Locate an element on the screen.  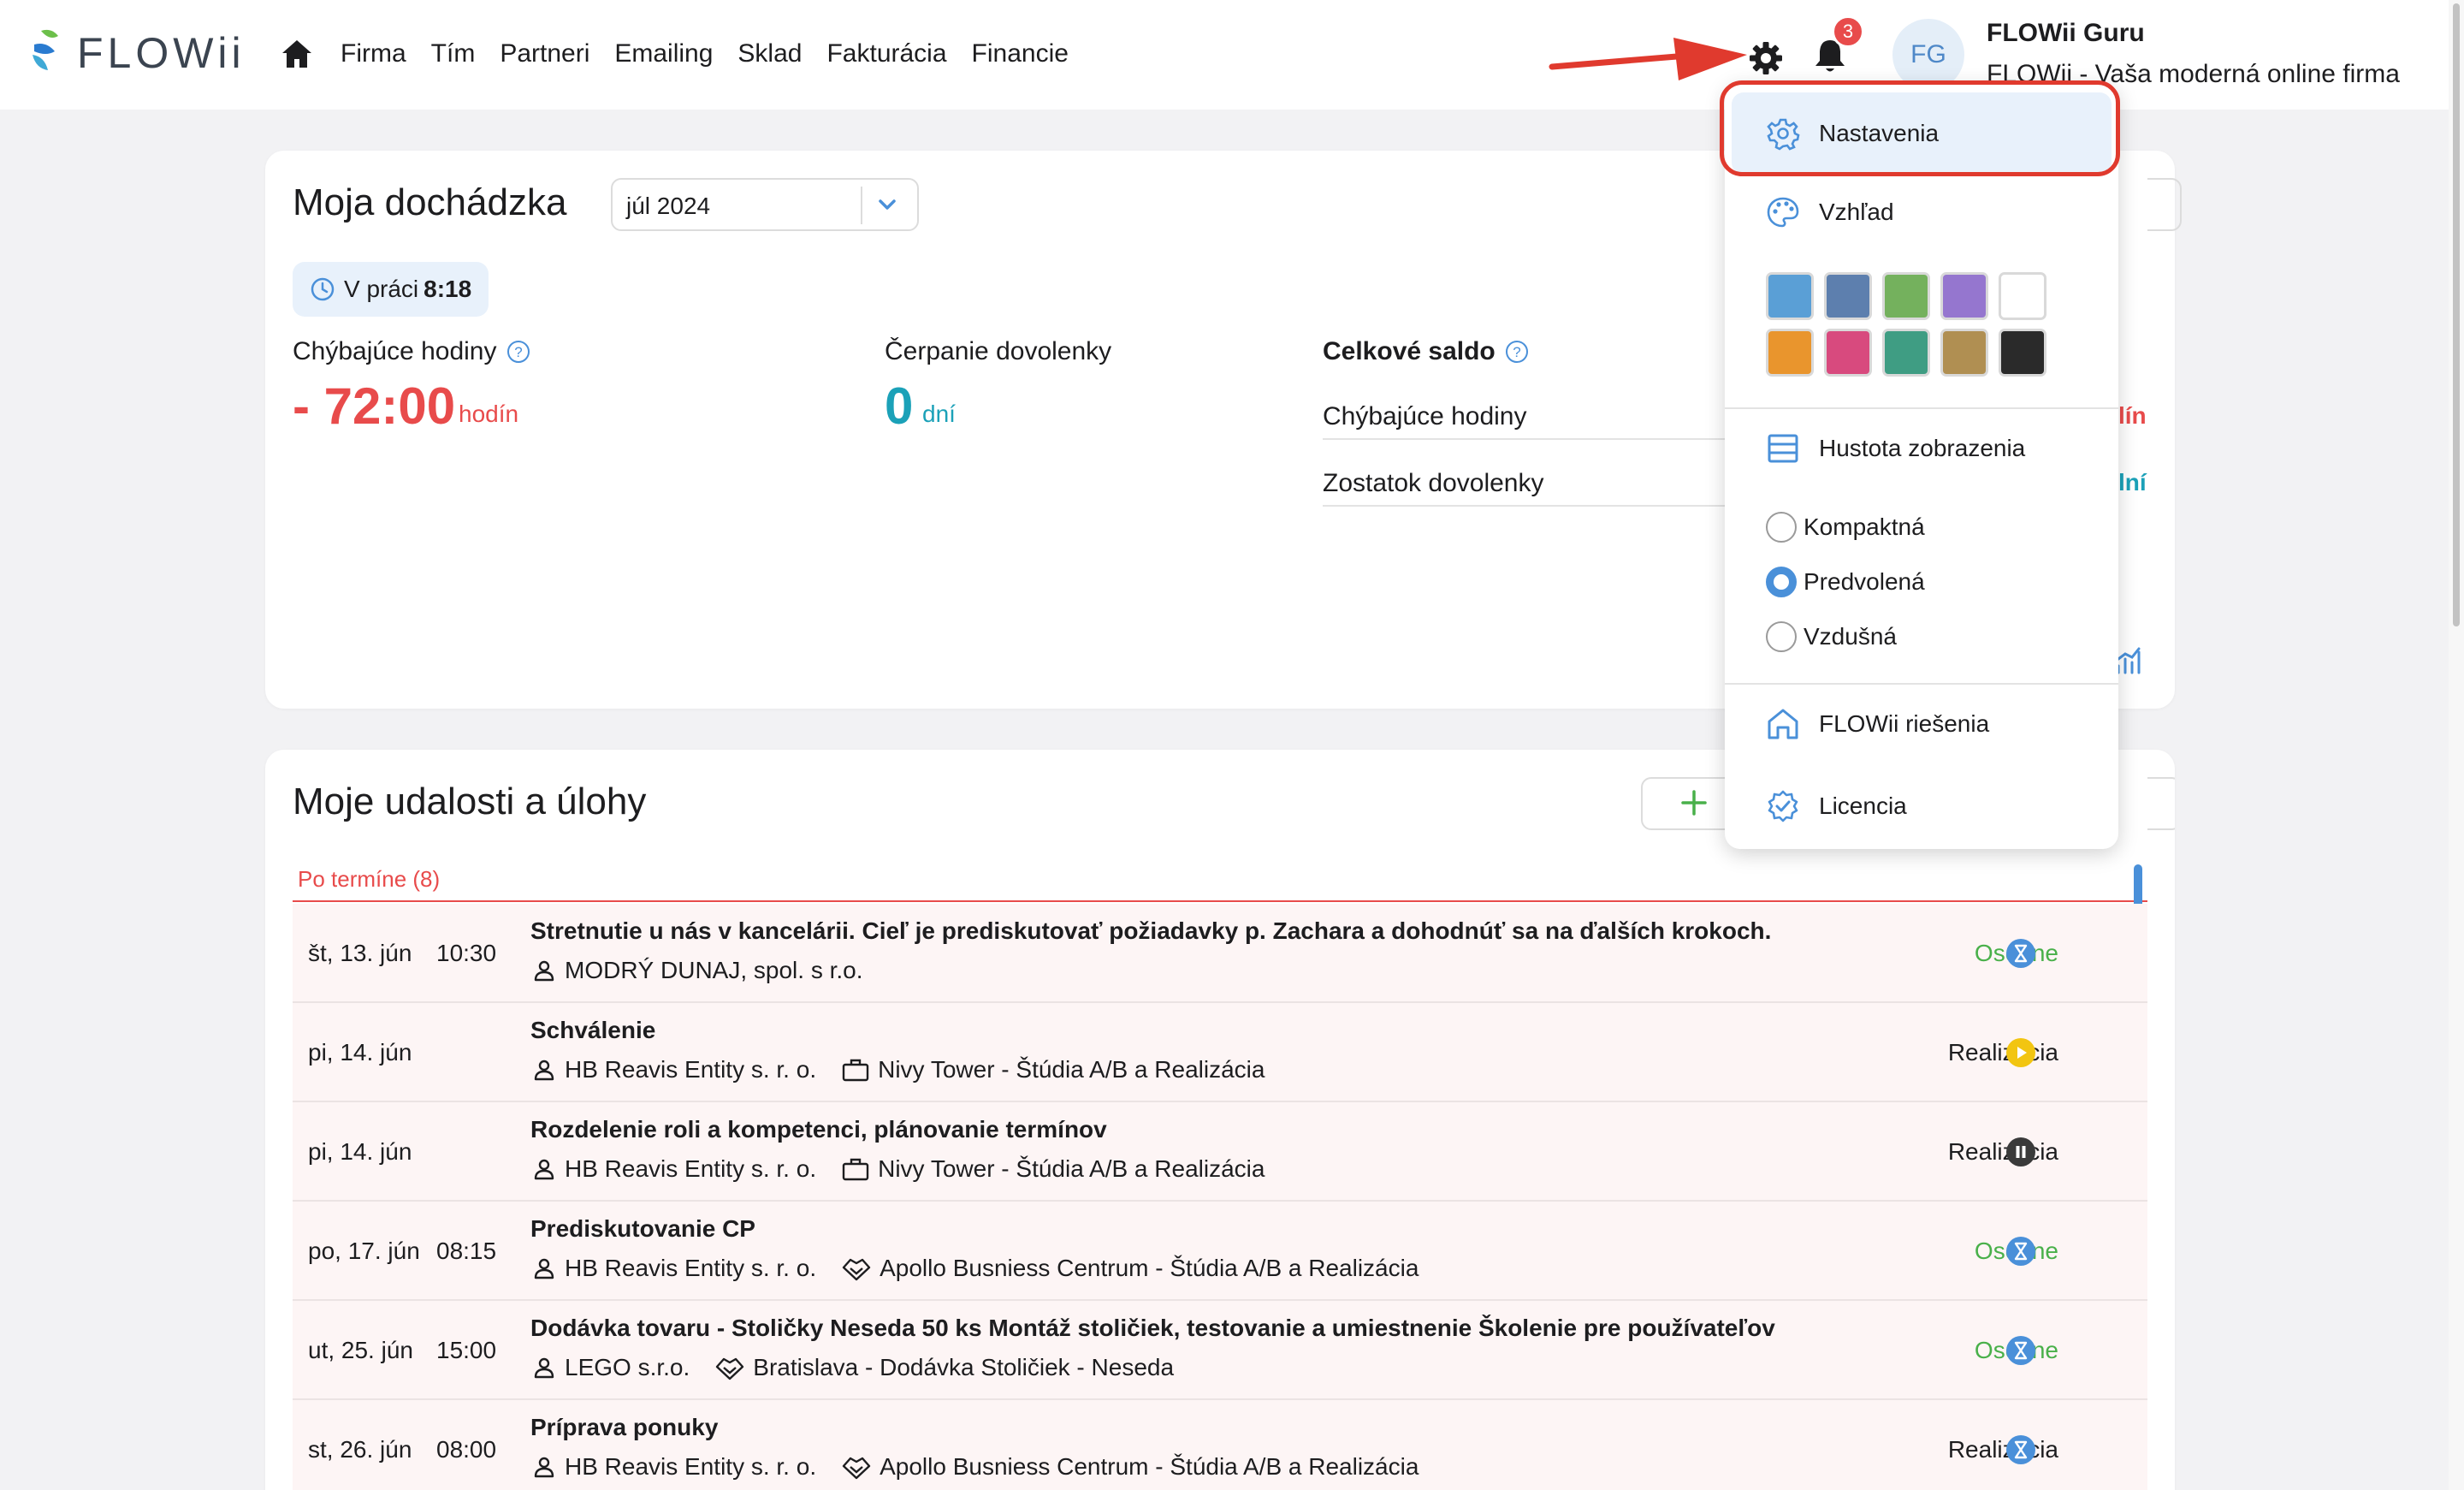
nav-item-financie: Financie is located at coordinates (1020, 53).